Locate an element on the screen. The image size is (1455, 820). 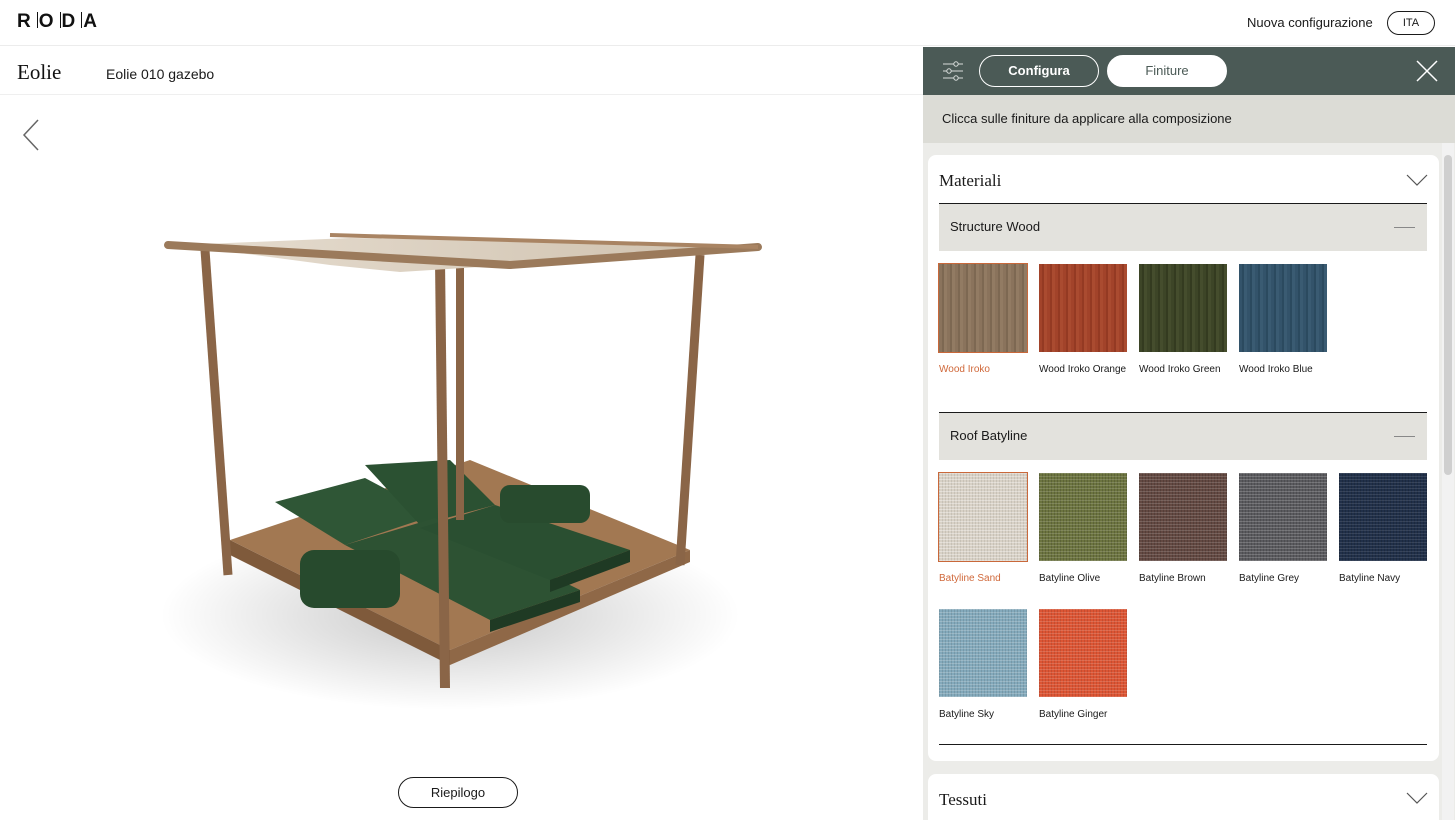
product-variant: Eolie 010 gazebo is located at coordinates (160, 74).